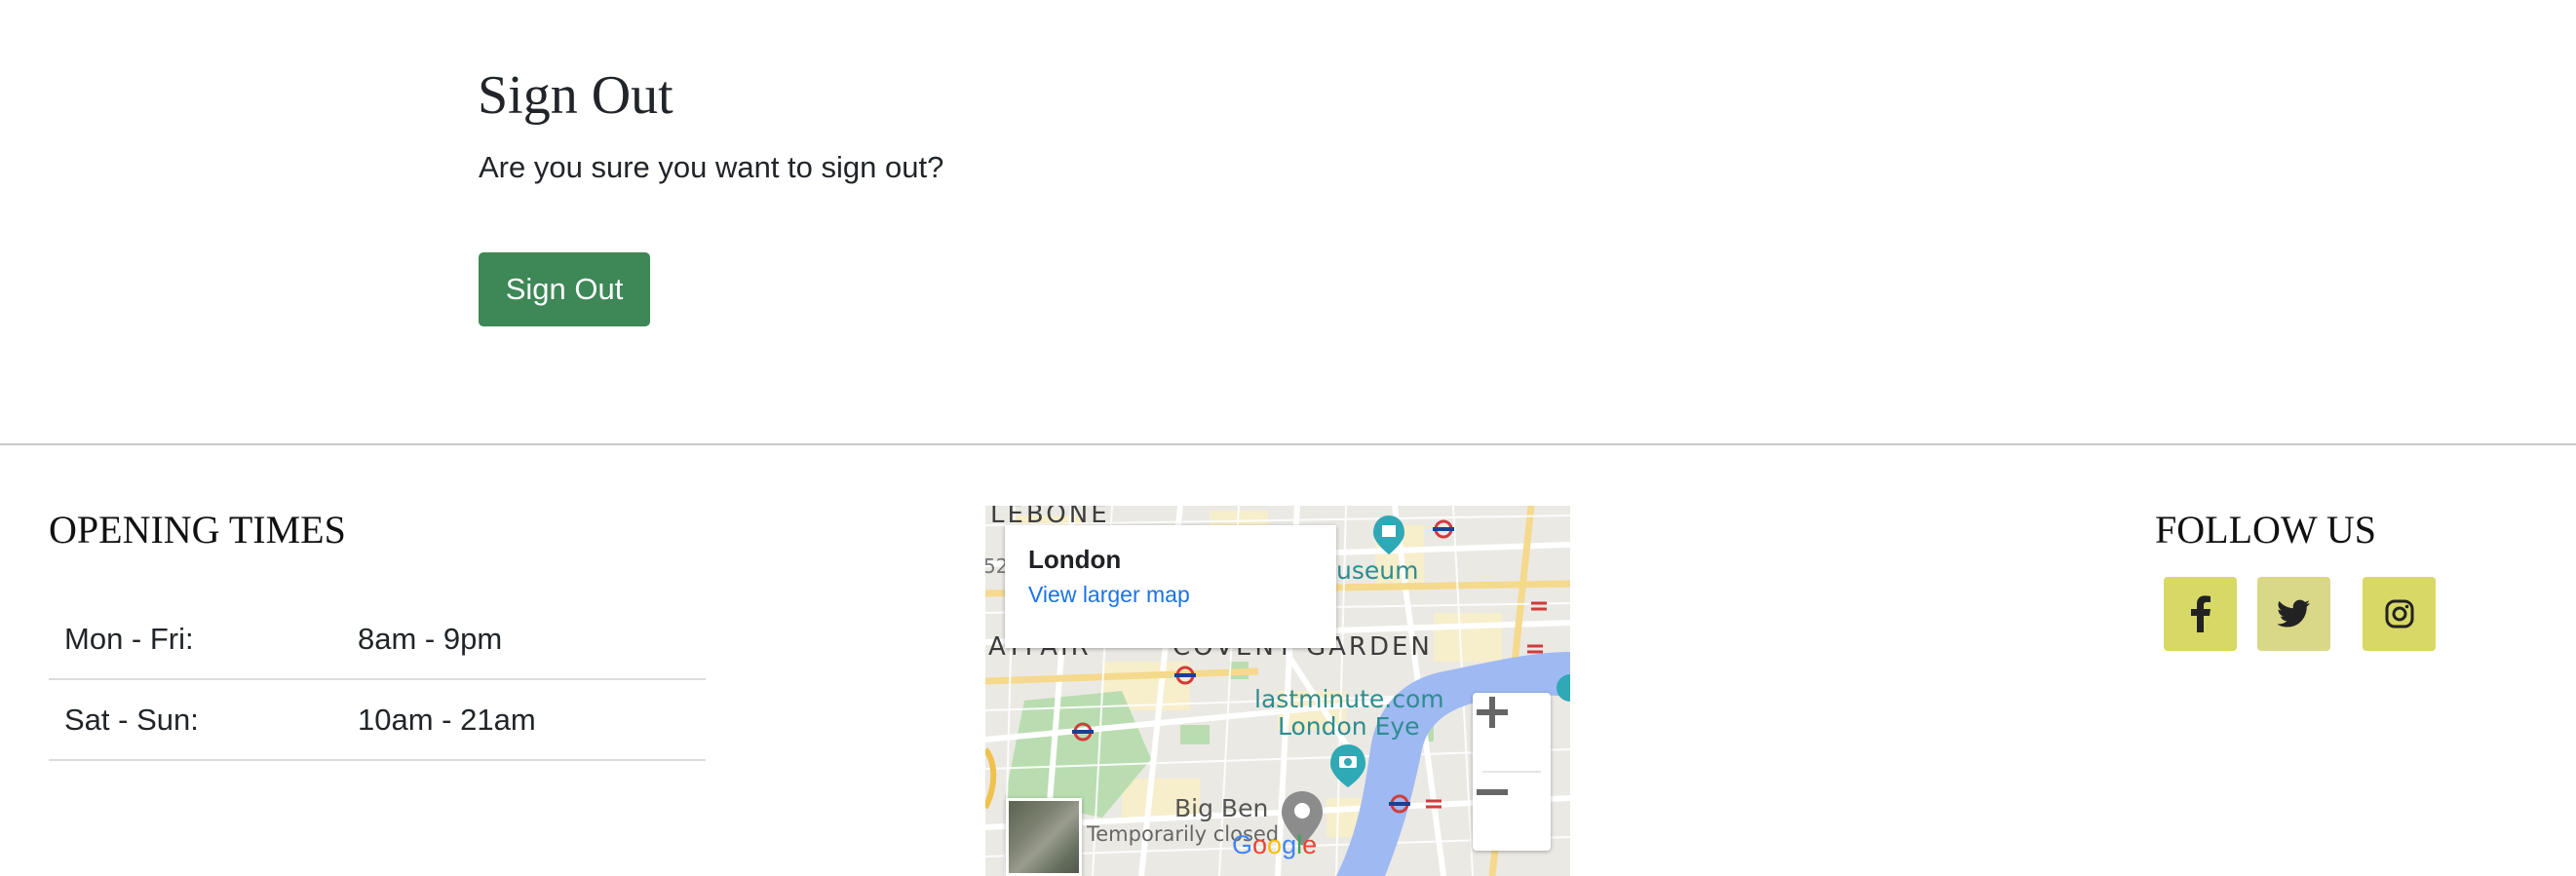  I want to click on map-label-lastminute: lastminute.com, so click(1349, 699).